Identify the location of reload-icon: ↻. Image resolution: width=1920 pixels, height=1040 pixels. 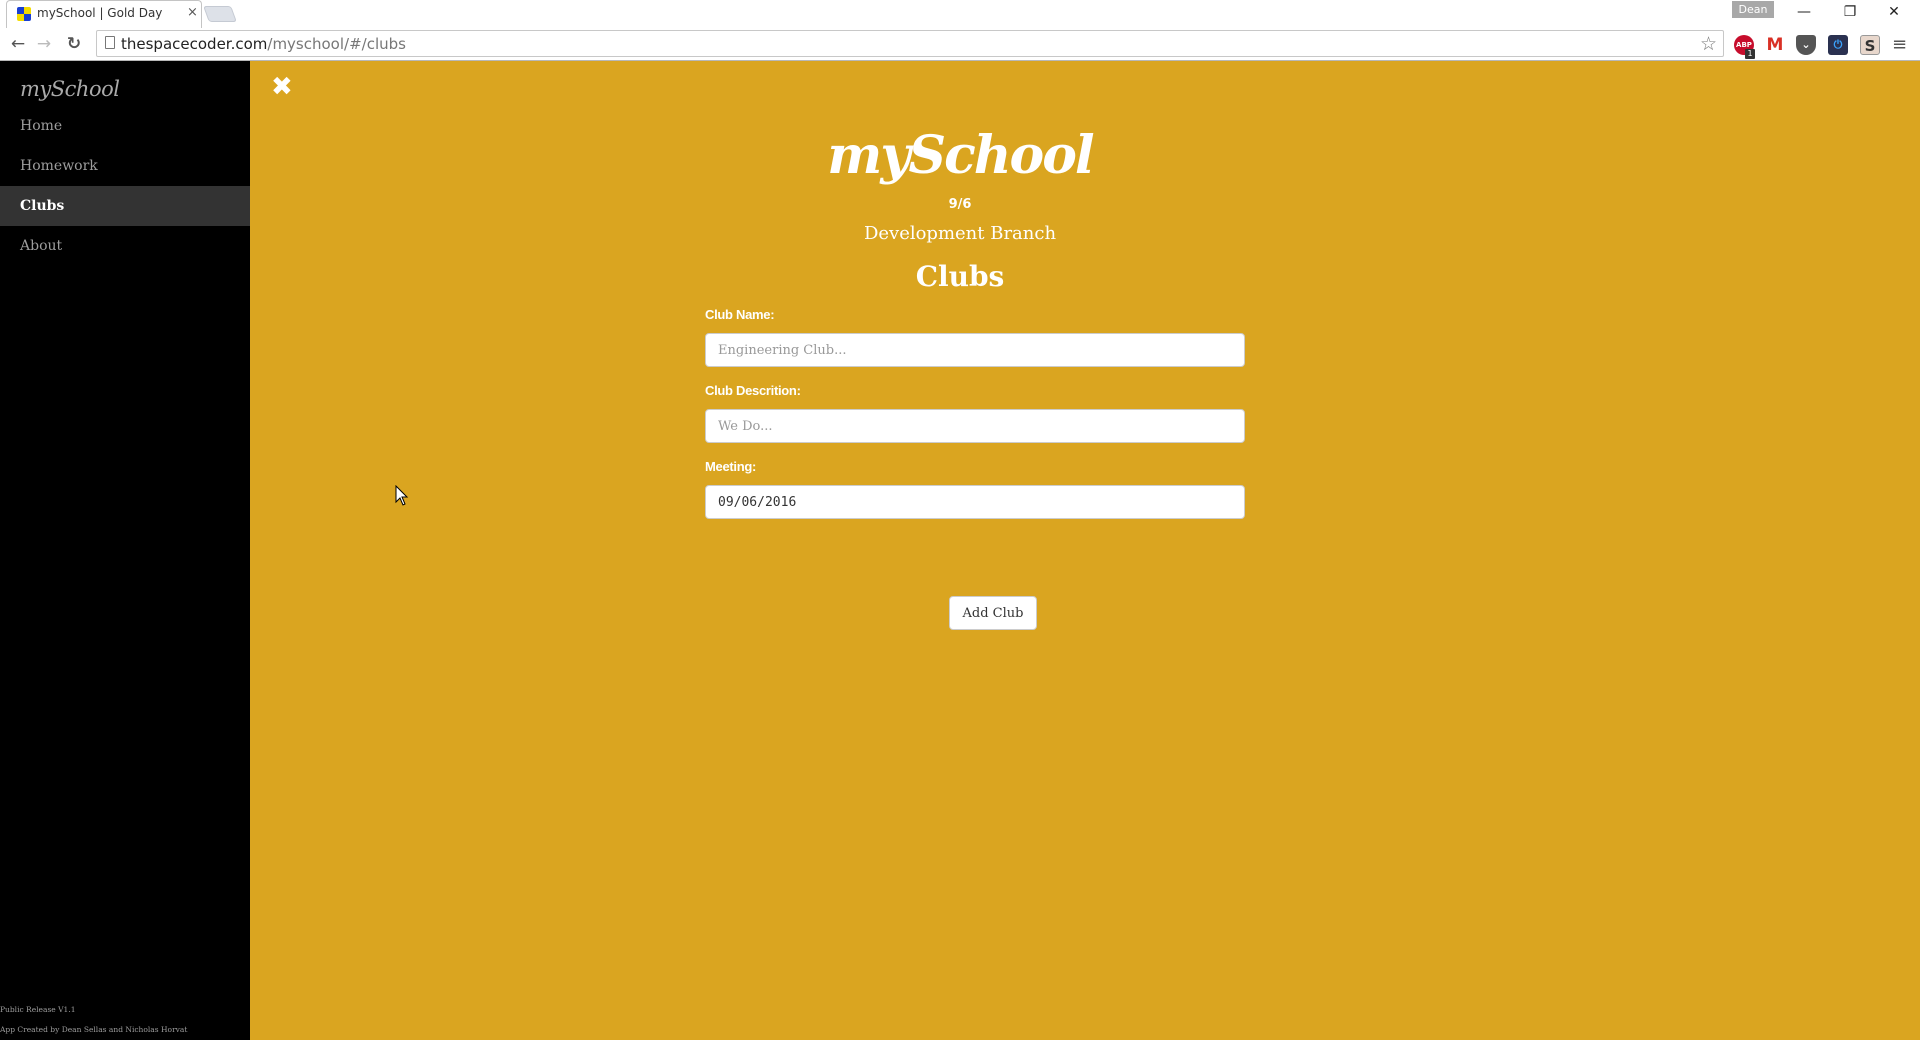
(74, 44).